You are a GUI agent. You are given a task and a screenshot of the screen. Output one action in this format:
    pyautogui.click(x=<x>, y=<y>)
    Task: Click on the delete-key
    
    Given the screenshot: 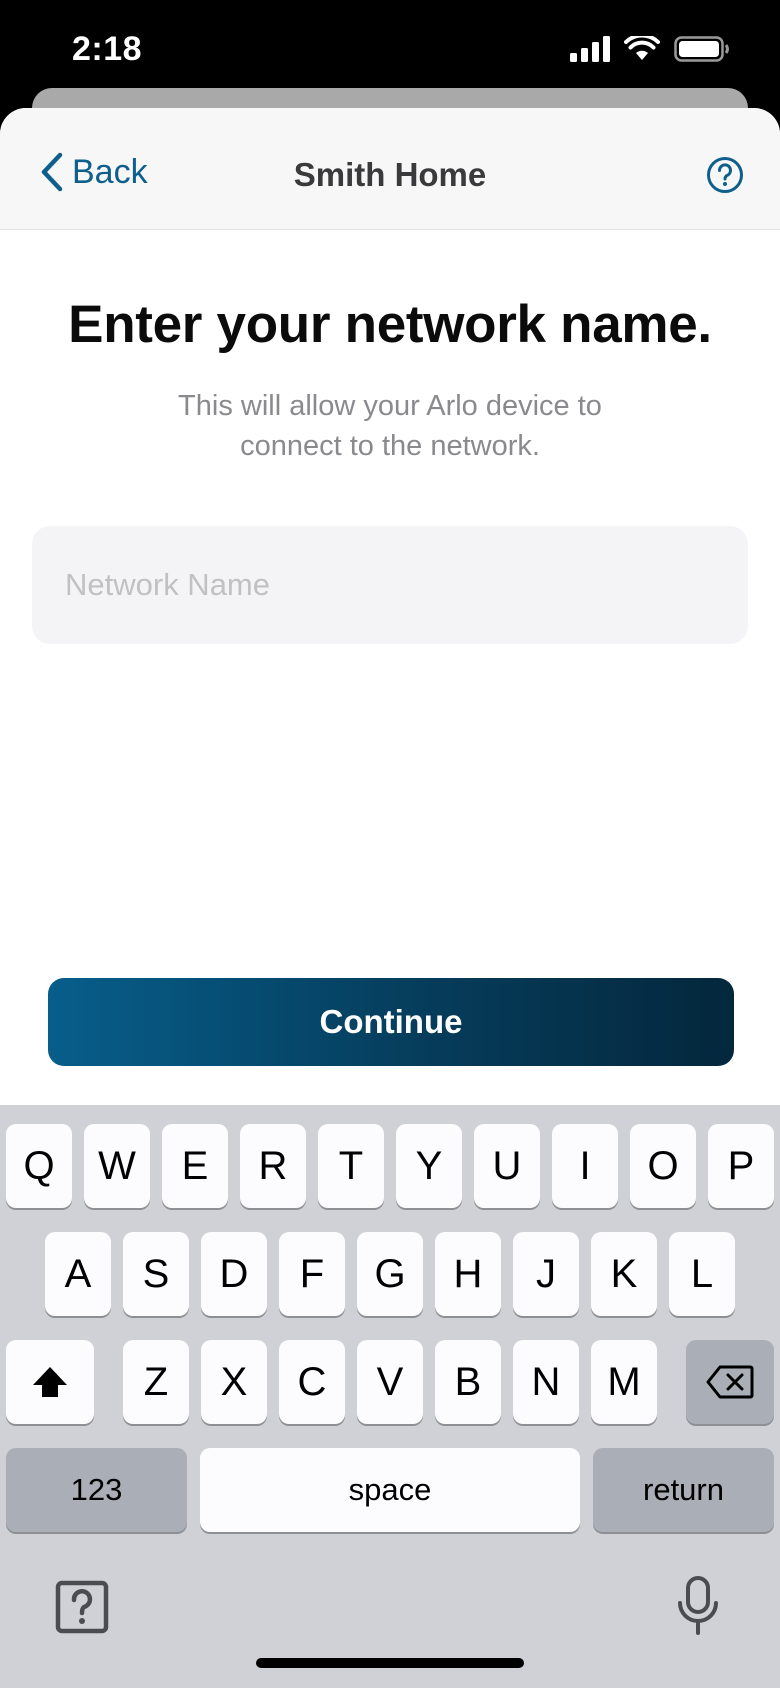 What is the action you would take?
    pyautogui.click(x=730, y=1382)
    